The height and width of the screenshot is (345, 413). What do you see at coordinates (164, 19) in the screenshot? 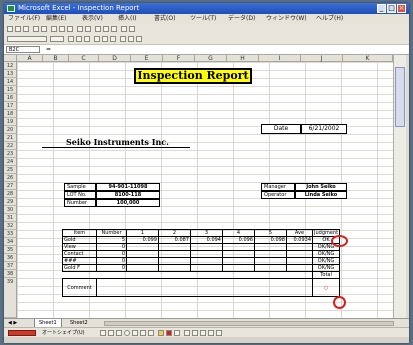
I see `menu-format: 書式(O)` at bounding box center [164, 19].